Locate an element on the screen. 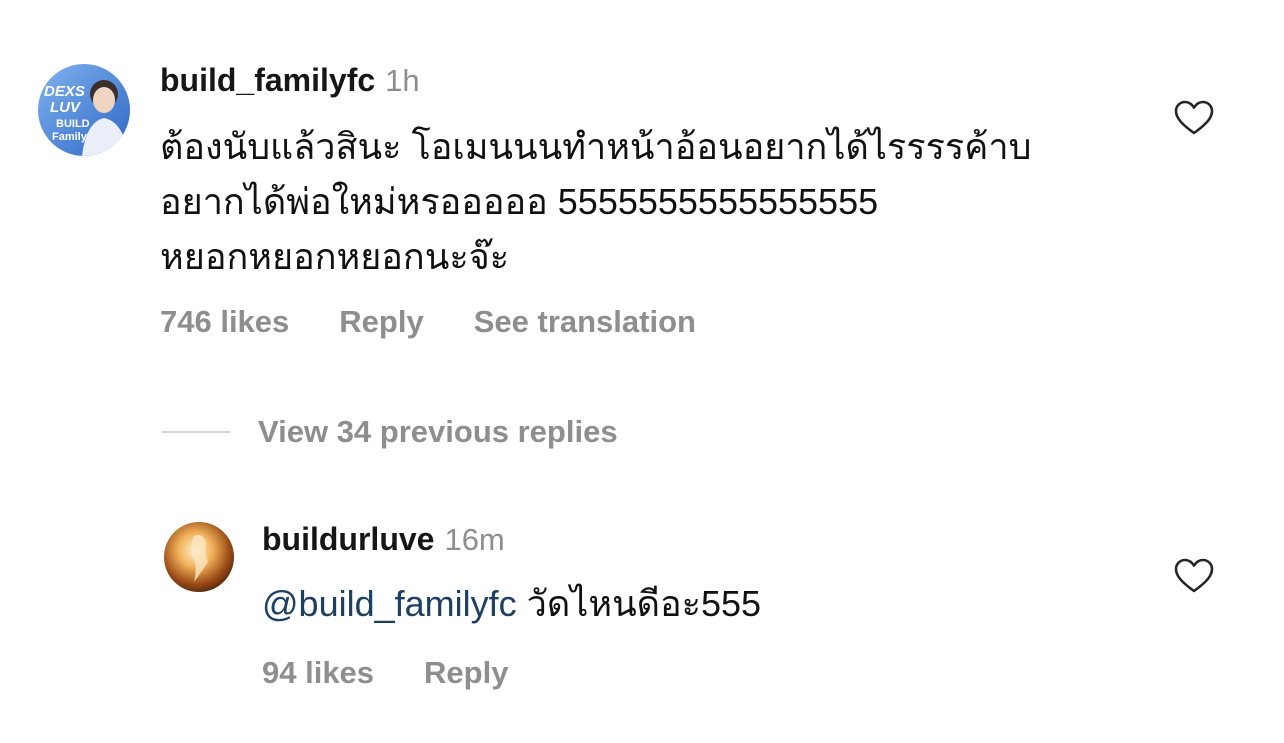 Image resolution: width=1284 pixels, height=743 pixels. reply-timestamp: 16m is located at coordinates (474, 539).